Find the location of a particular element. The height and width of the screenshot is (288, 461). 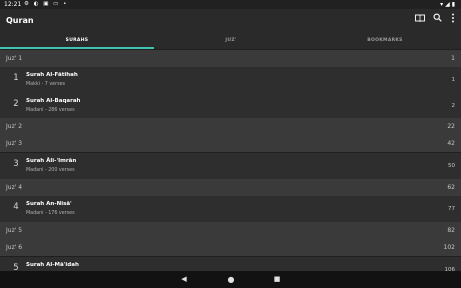

surah-name: Surah Al-Mā'idah is located at coordinates (52, 265).